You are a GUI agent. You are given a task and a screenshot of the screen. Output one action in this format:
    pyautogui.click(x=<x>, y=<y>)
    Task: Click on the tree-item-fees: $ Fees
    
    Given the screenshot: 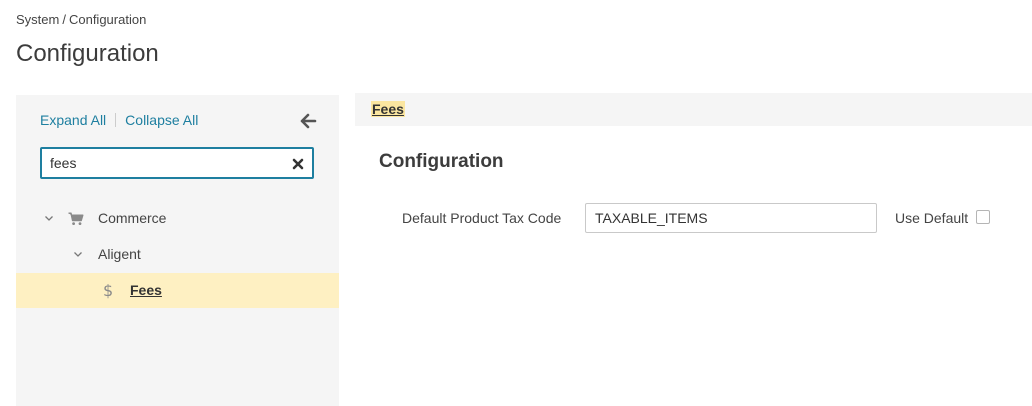 What is the action you would take?
    pyautogui.click(x=177, y=290)
    